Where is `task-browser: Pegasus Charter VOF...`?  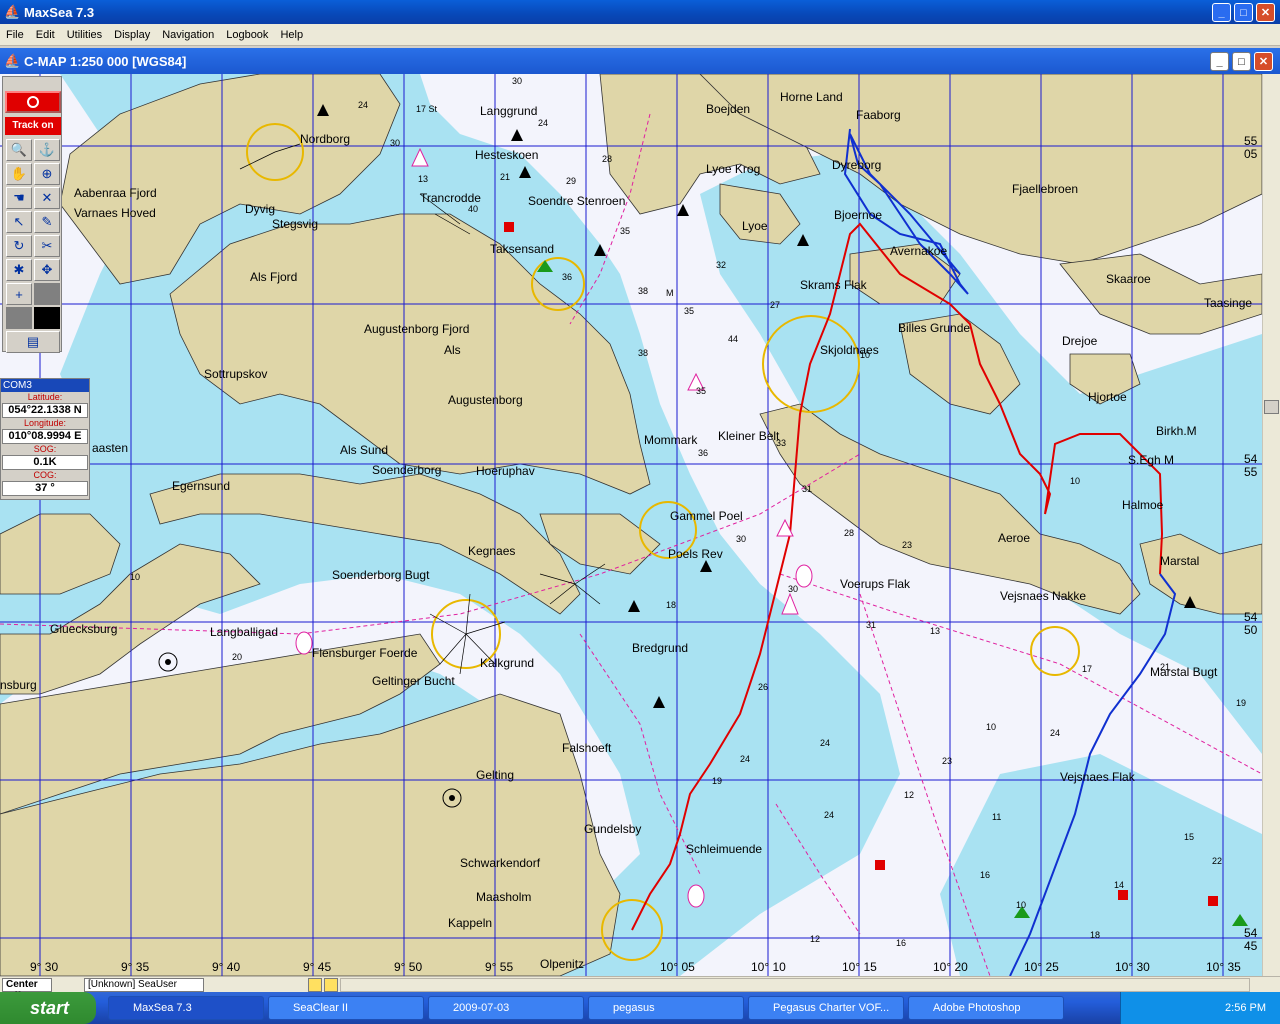 task-browser: Pegasus Charter VOF... is located at coordinates (826, 1008).